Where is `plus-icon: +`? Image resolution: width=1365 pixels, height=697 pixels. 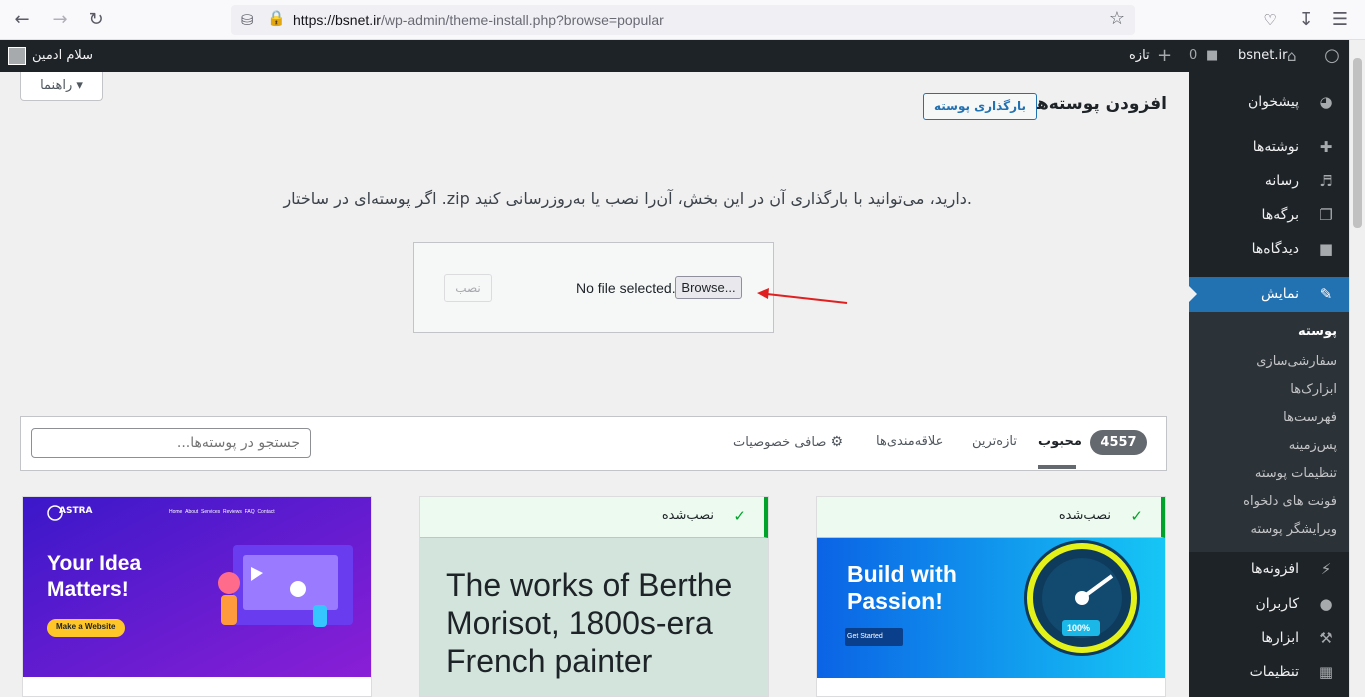
plus-icon: + is located at coordinates (1164, 56).